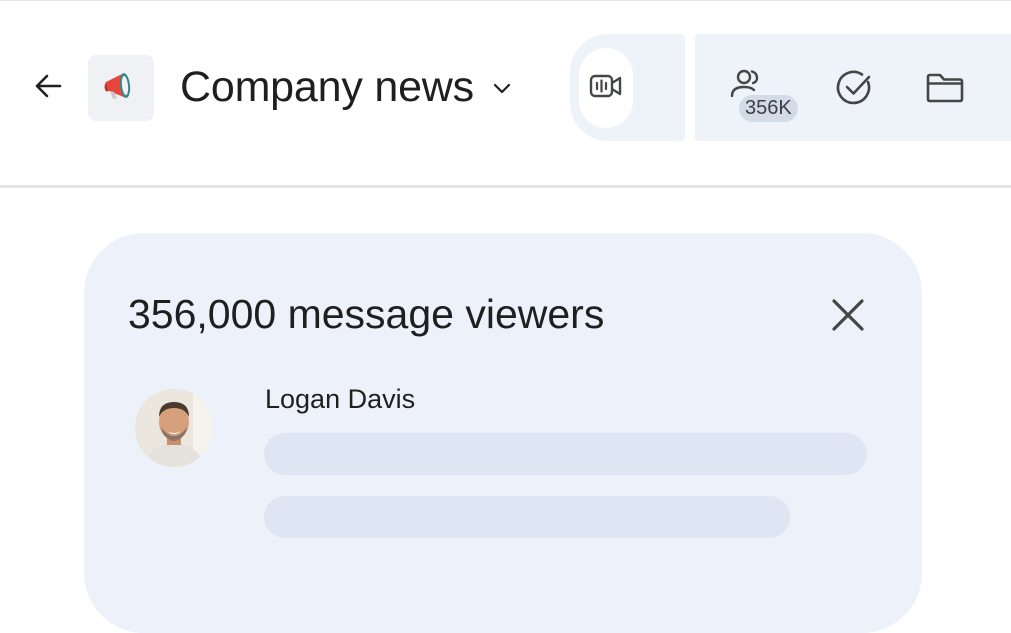  I want to click on video-call-icon, so click(606, 88).